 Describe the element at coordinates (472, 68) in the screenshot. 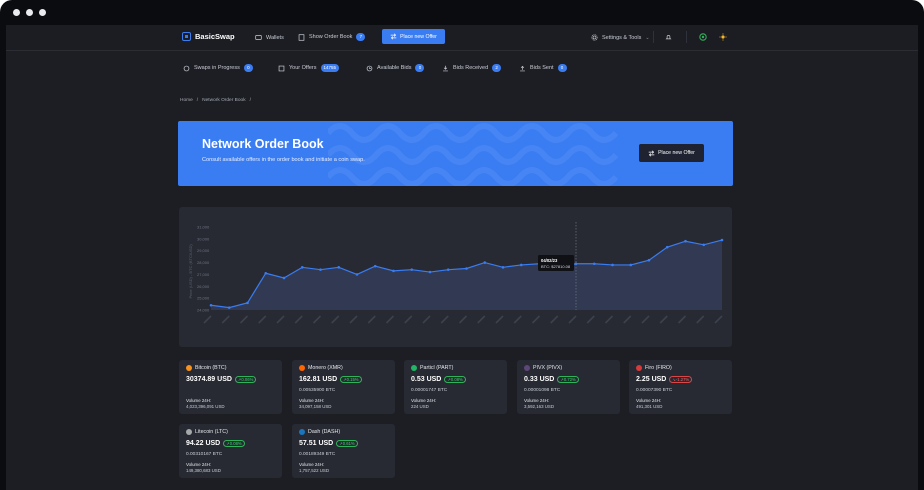

I see `nav-bids-received: Bids Received 2` at that location.